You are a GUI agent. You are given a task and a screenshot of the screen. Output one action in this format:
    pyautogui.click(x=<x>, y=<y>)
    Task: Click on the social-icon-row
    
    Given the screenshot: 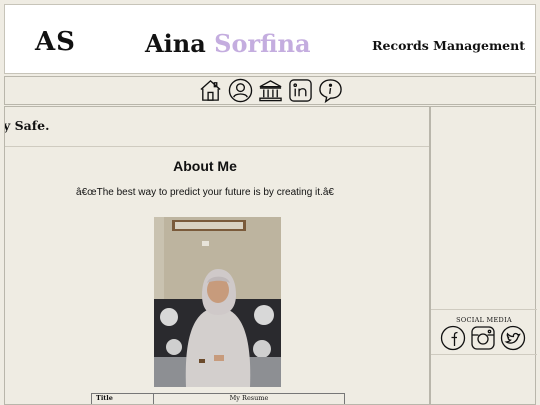 What is the action you would take?
    pyautogui.click(x=483, y=338)
    